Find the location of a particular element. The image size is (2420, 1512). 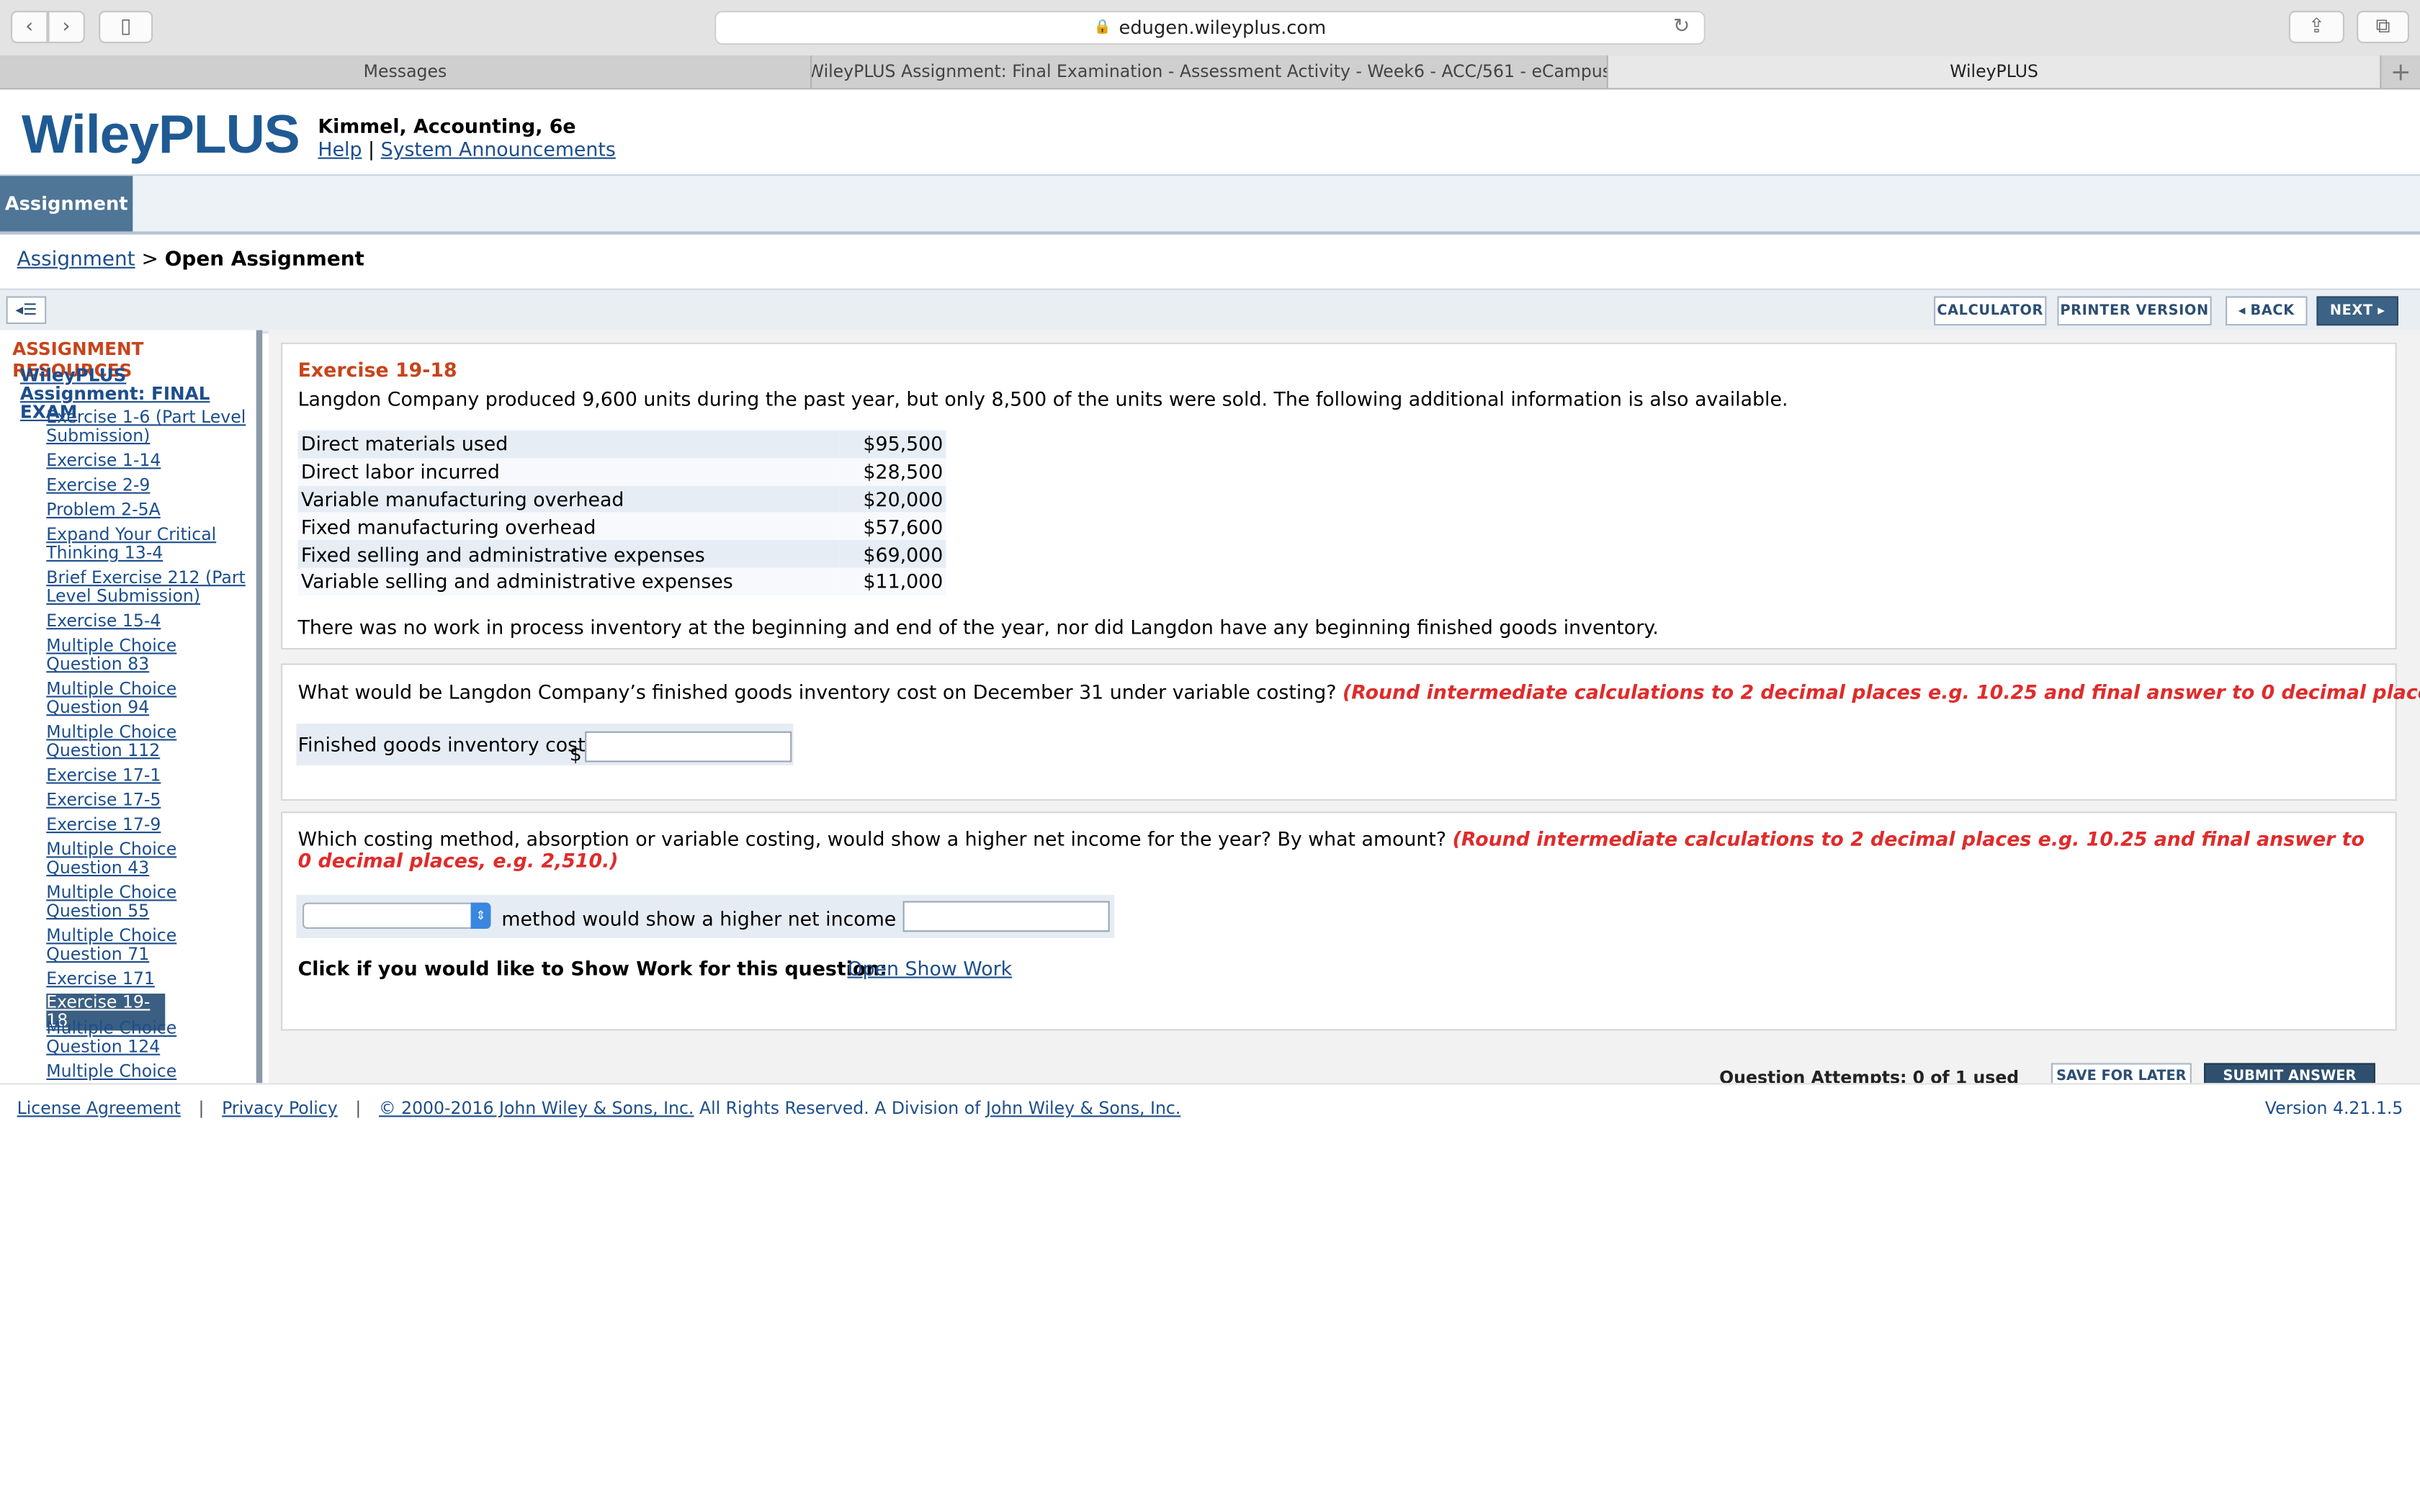

header-links: Help | System Announcements is located at coordinates (466, 149).